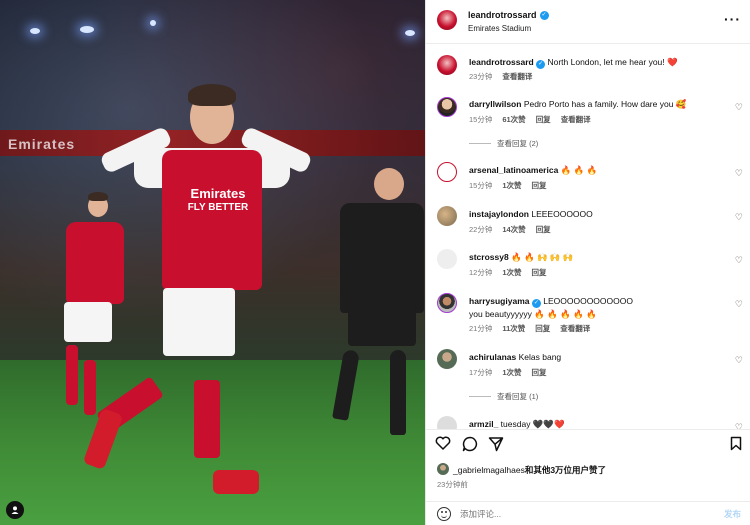  I want to click on comment-input, so click(580, 514).